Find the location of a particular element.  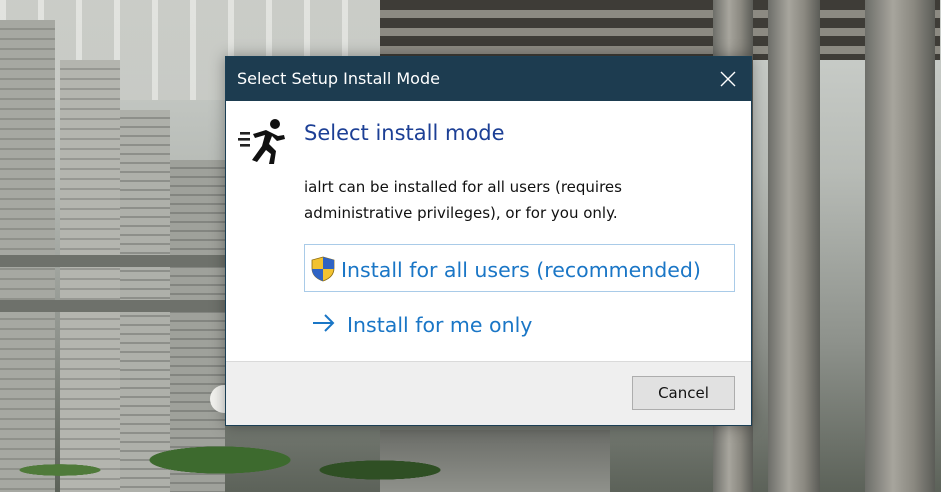

install-me-only-button: Install for me only is located at coordinates (519, 324).